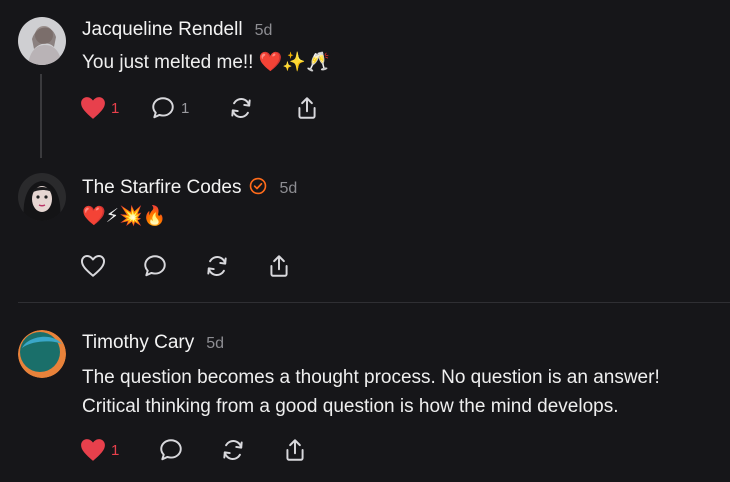 The image size is (730, 482). Describe the element at coordinates (162, 30) in the screenshot. I see `author-name: Jacqueline Rendell` at that location.